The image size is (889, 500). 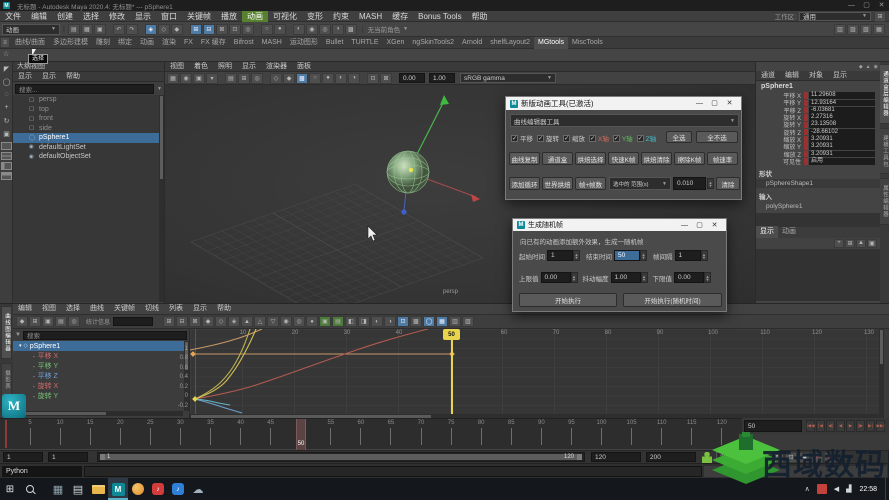 I want to click on lower-limit-field: 0.00, so click(x=689, y=277).